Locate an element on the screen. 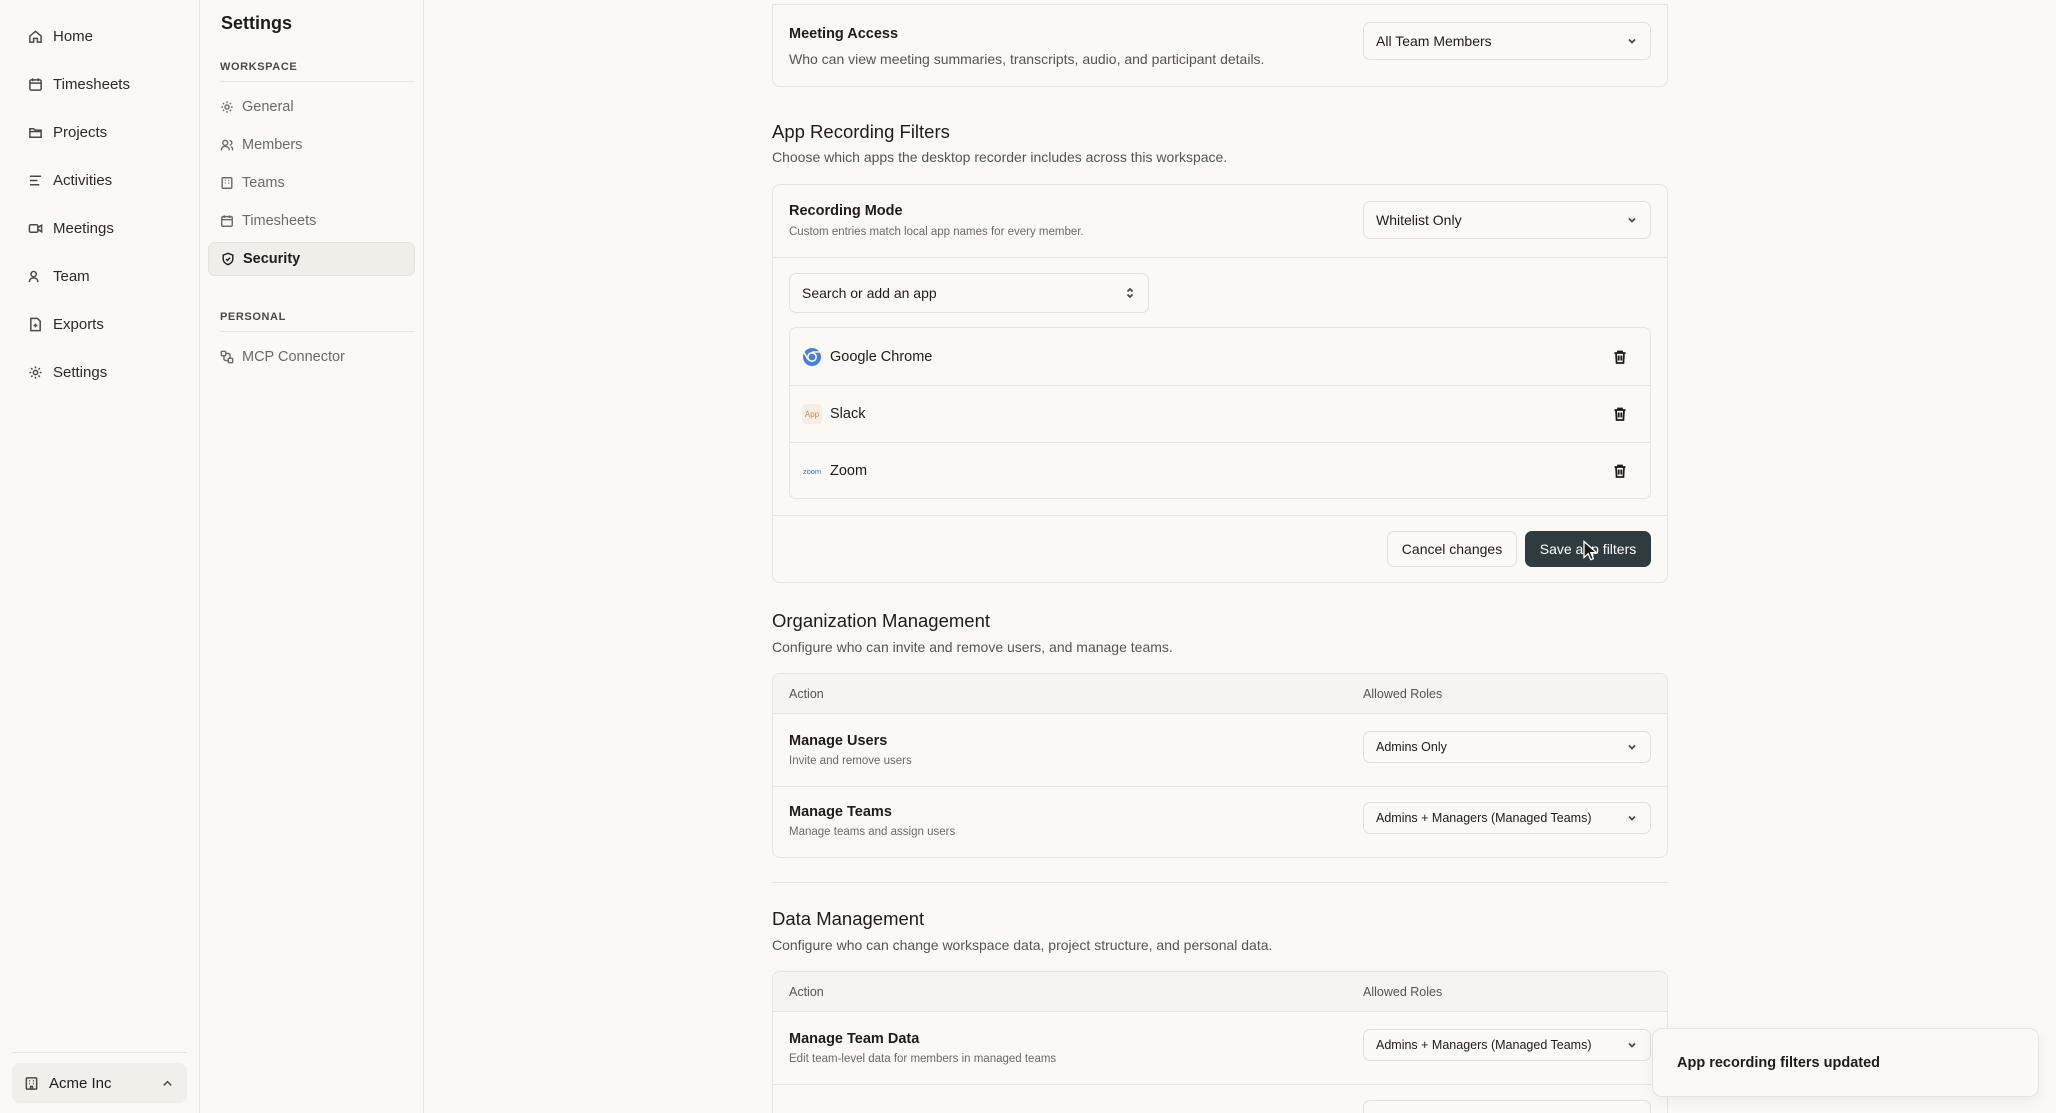 This screenshot has height=1113, width=2056. icon-text: App is located at coordinates (812, 414).